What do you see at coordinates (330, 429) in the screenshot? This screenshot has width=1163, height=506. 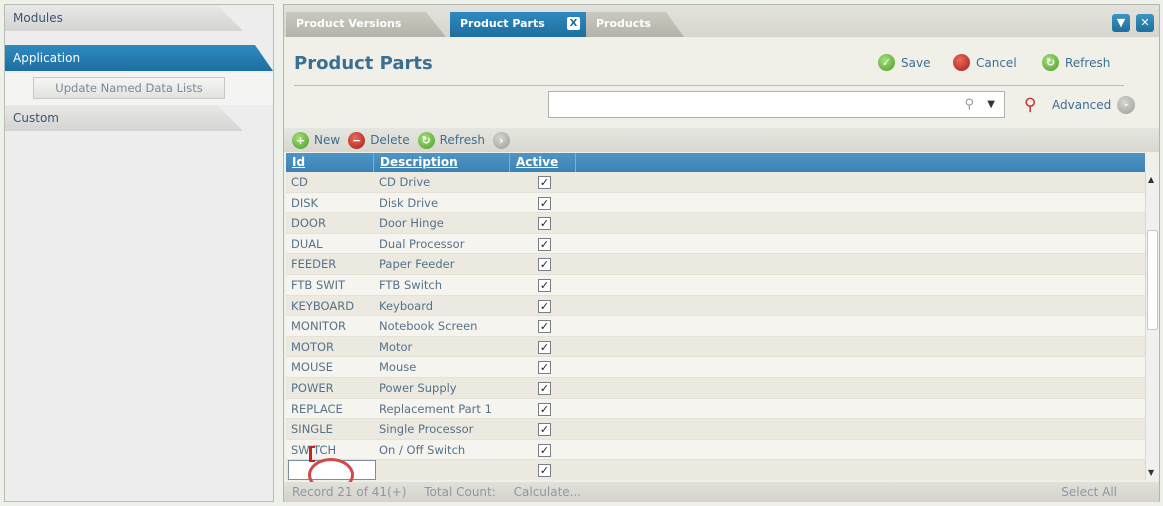 I see `cell-id: SINGLE` at bounding box center [330, 429].